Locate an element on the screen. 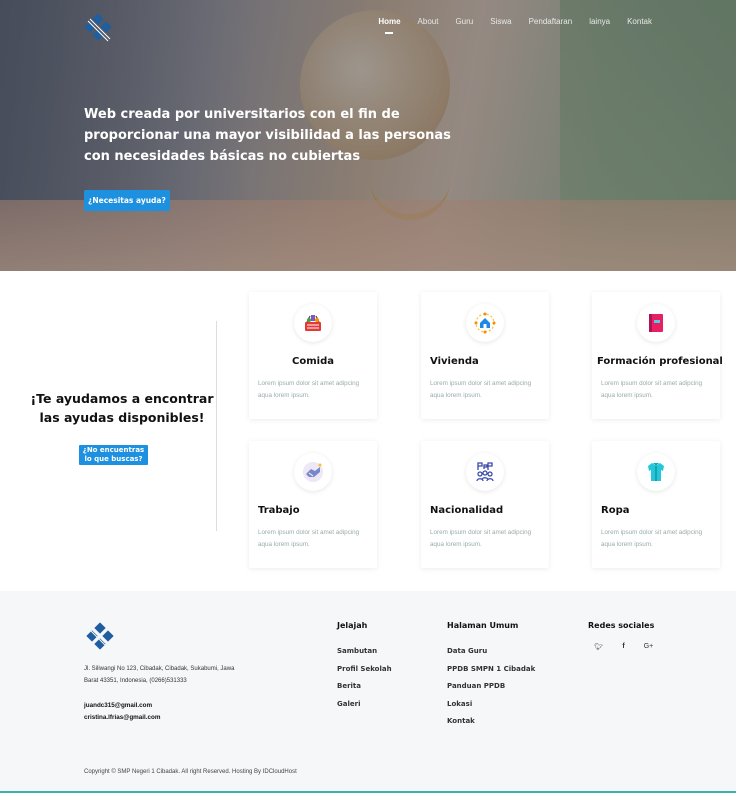 The image size is (736, 793). footer-link: Data Guru is located at coordinates (491, 652).